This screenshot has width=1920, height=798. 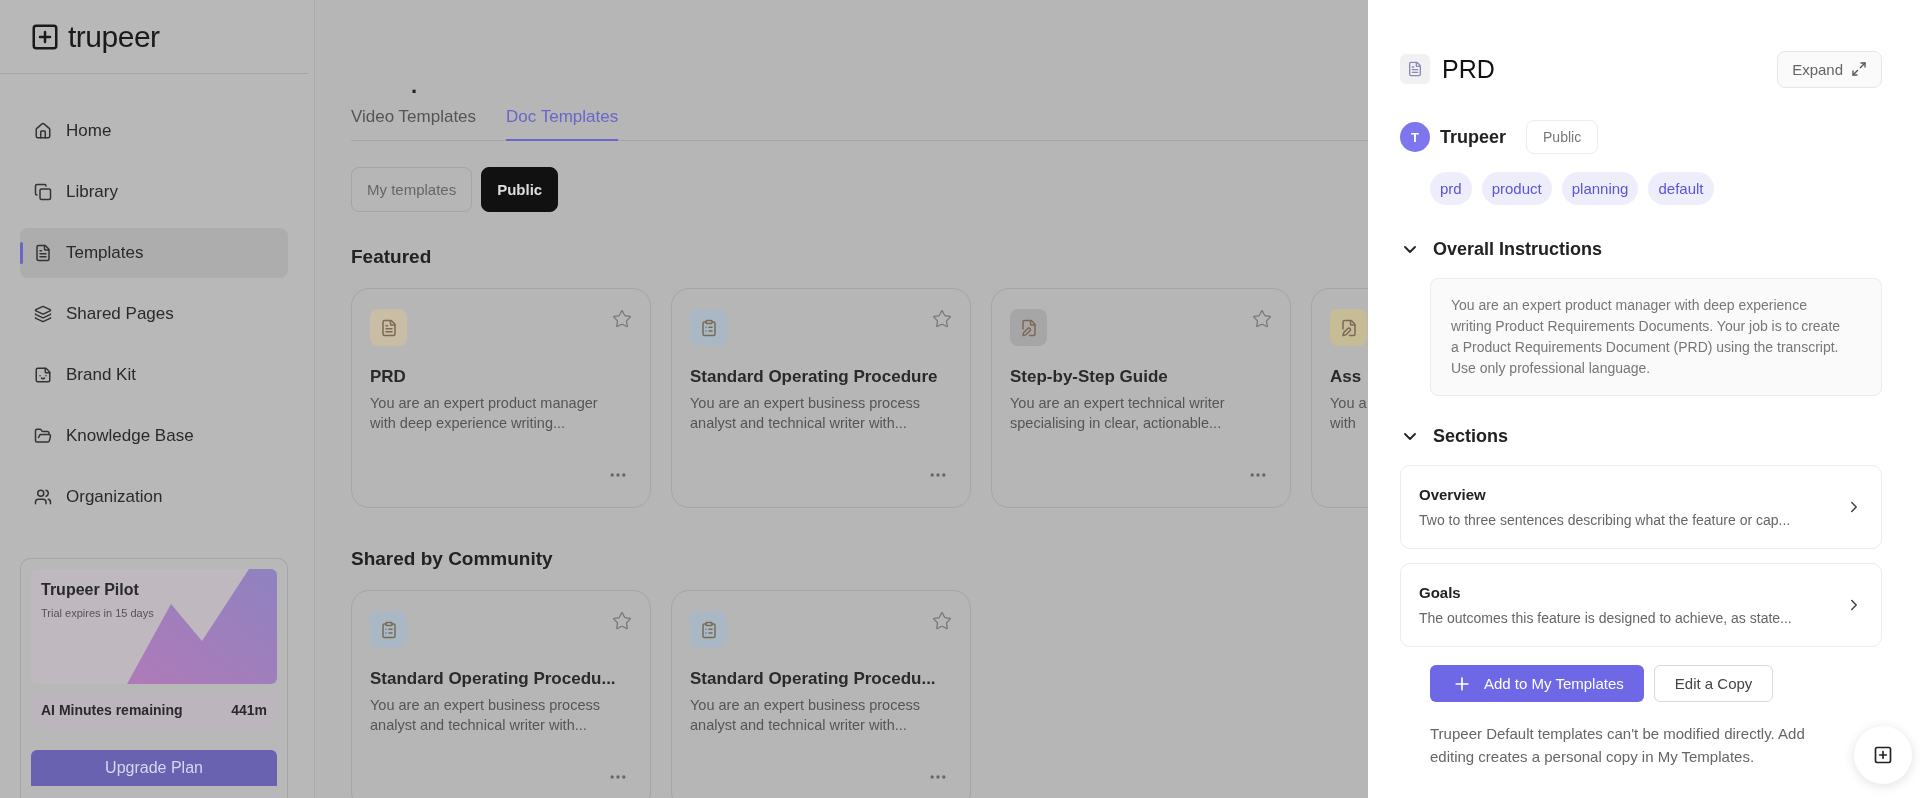 I want to click on card-title: Step-by-Step Guide, so click(x=1089, y=377).